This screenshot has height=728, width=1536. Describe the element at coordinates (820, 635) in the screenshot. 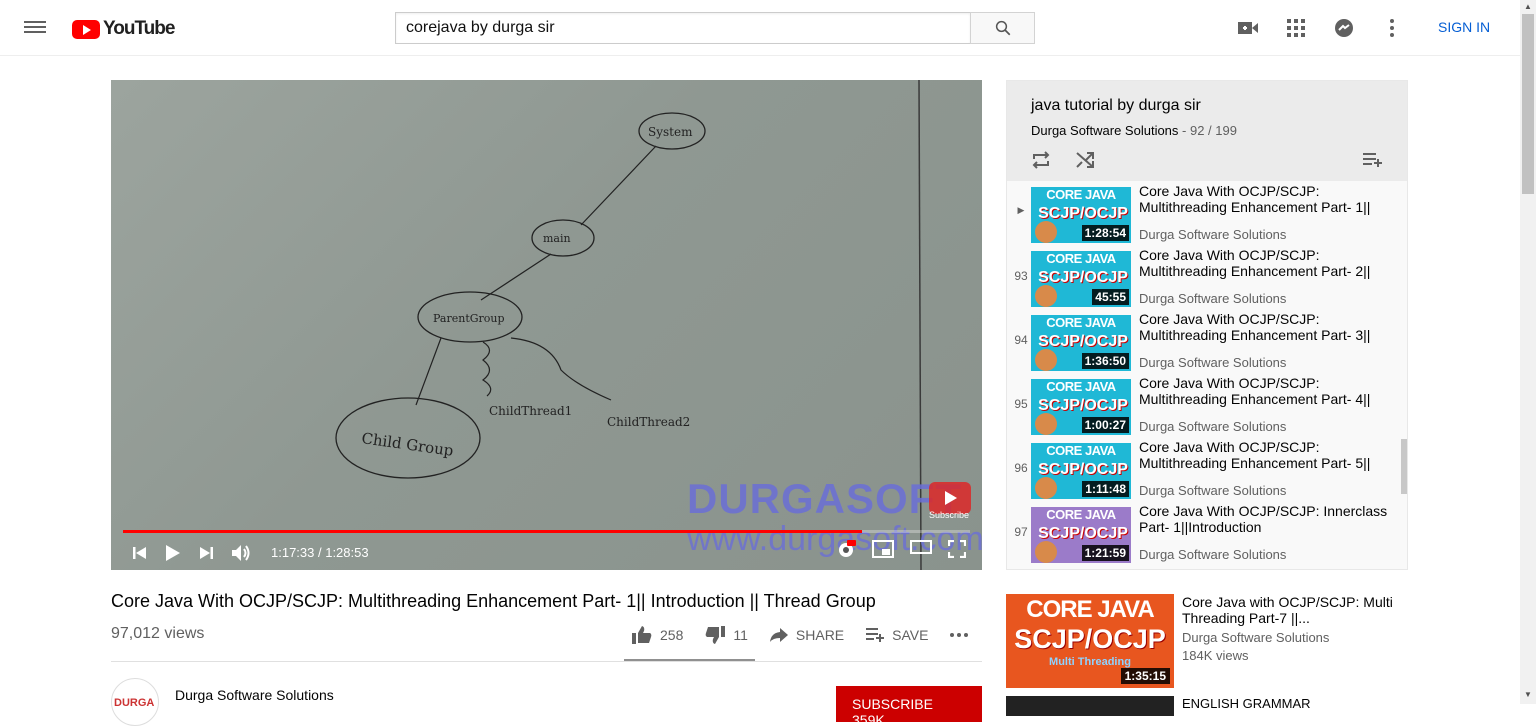

I see `share-label: SHARE` at that location.